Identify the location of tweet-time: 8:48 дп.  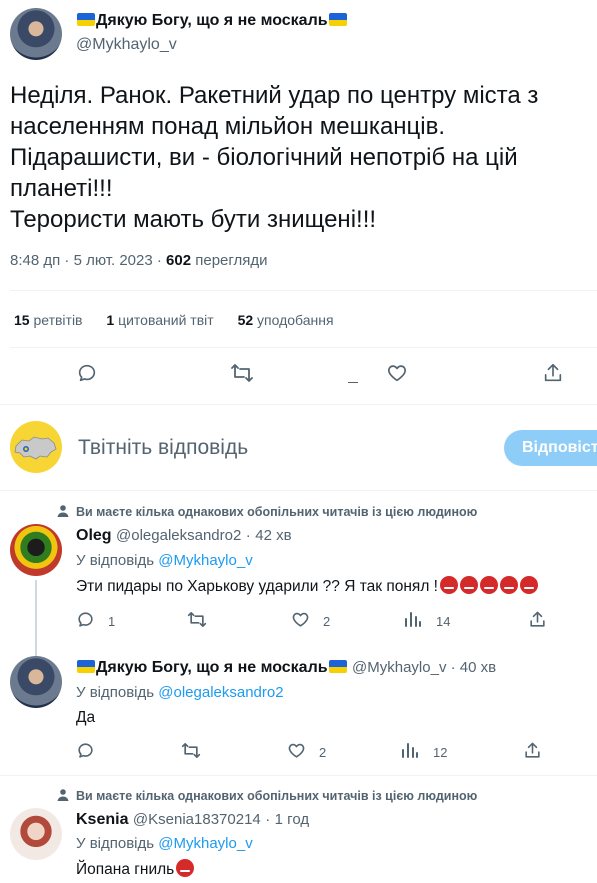
(35, 260).